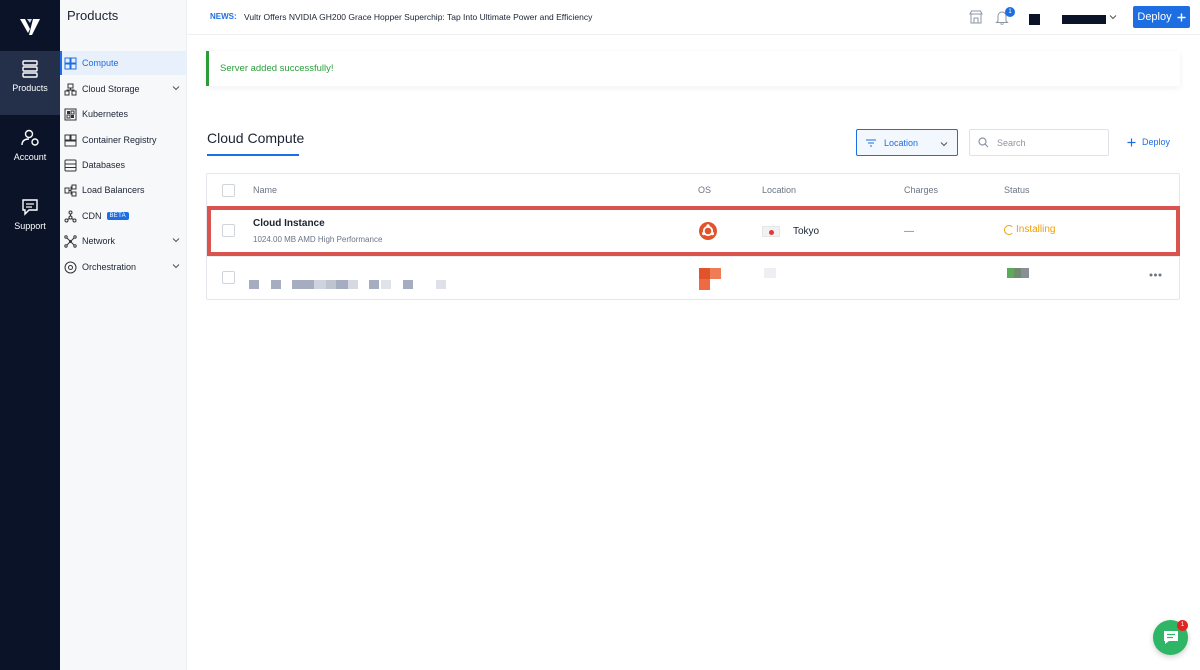 This screenshot has height=670, width=1200. Describe the element at coordinates (70, 63) in the screenshot. I see `compute-icon` at that location.